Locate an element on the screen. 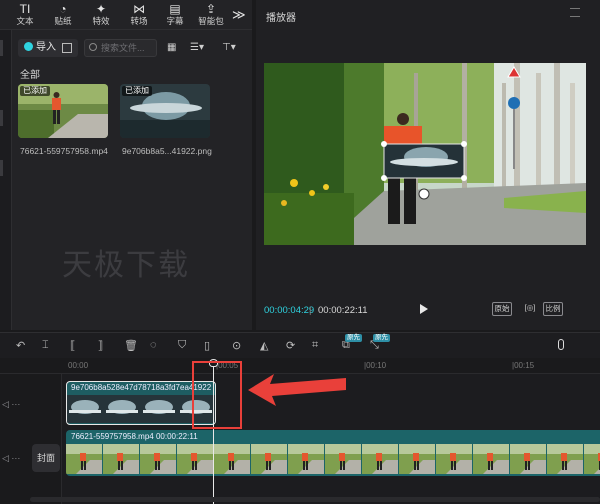  tool-effects: ✦ 特效 is located at coordinates (101, 15).